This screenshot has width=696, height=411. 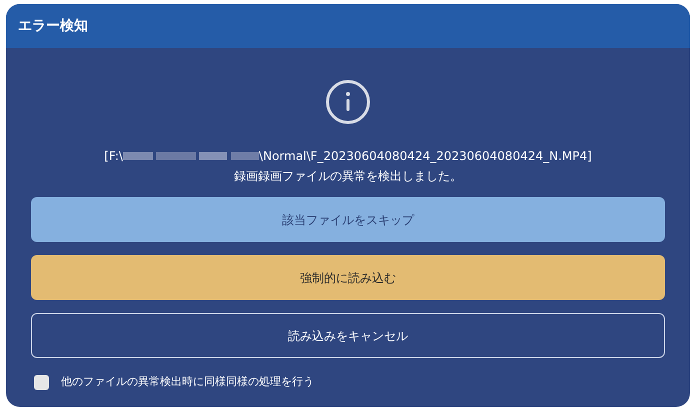 What do you see at coordinates (425, 156) in the screenshot?
I see `file-path-end: \Normal\F_20230604080424_20230604080424_N.MP4]` at bounding box center [425, 156].